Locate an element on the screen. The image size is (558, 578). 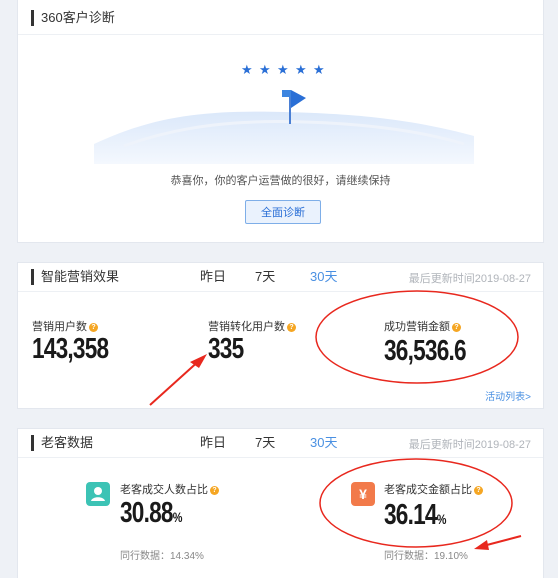
marketing-header: 智能营销效果 昨日 7天 30天 最后更新时间2019-08-27 is located at coordinates (280, 277).